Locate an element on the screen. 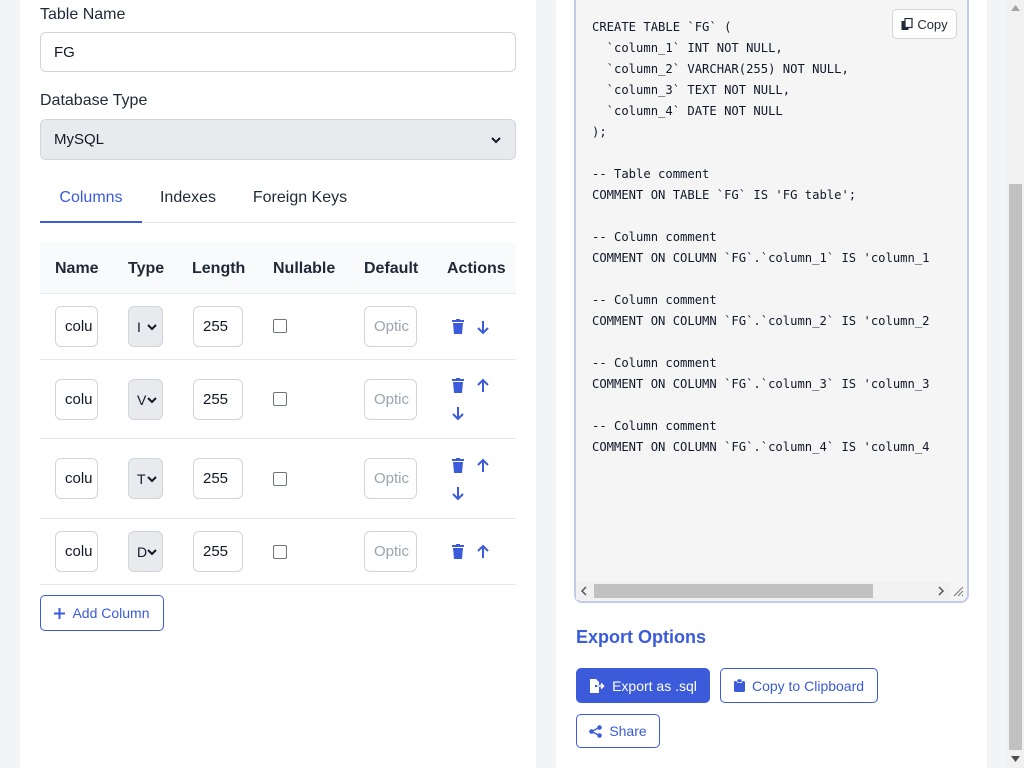 The height and width of the screenshot is (768, 1024). header-type: Type is located at coordinates (146, 268).